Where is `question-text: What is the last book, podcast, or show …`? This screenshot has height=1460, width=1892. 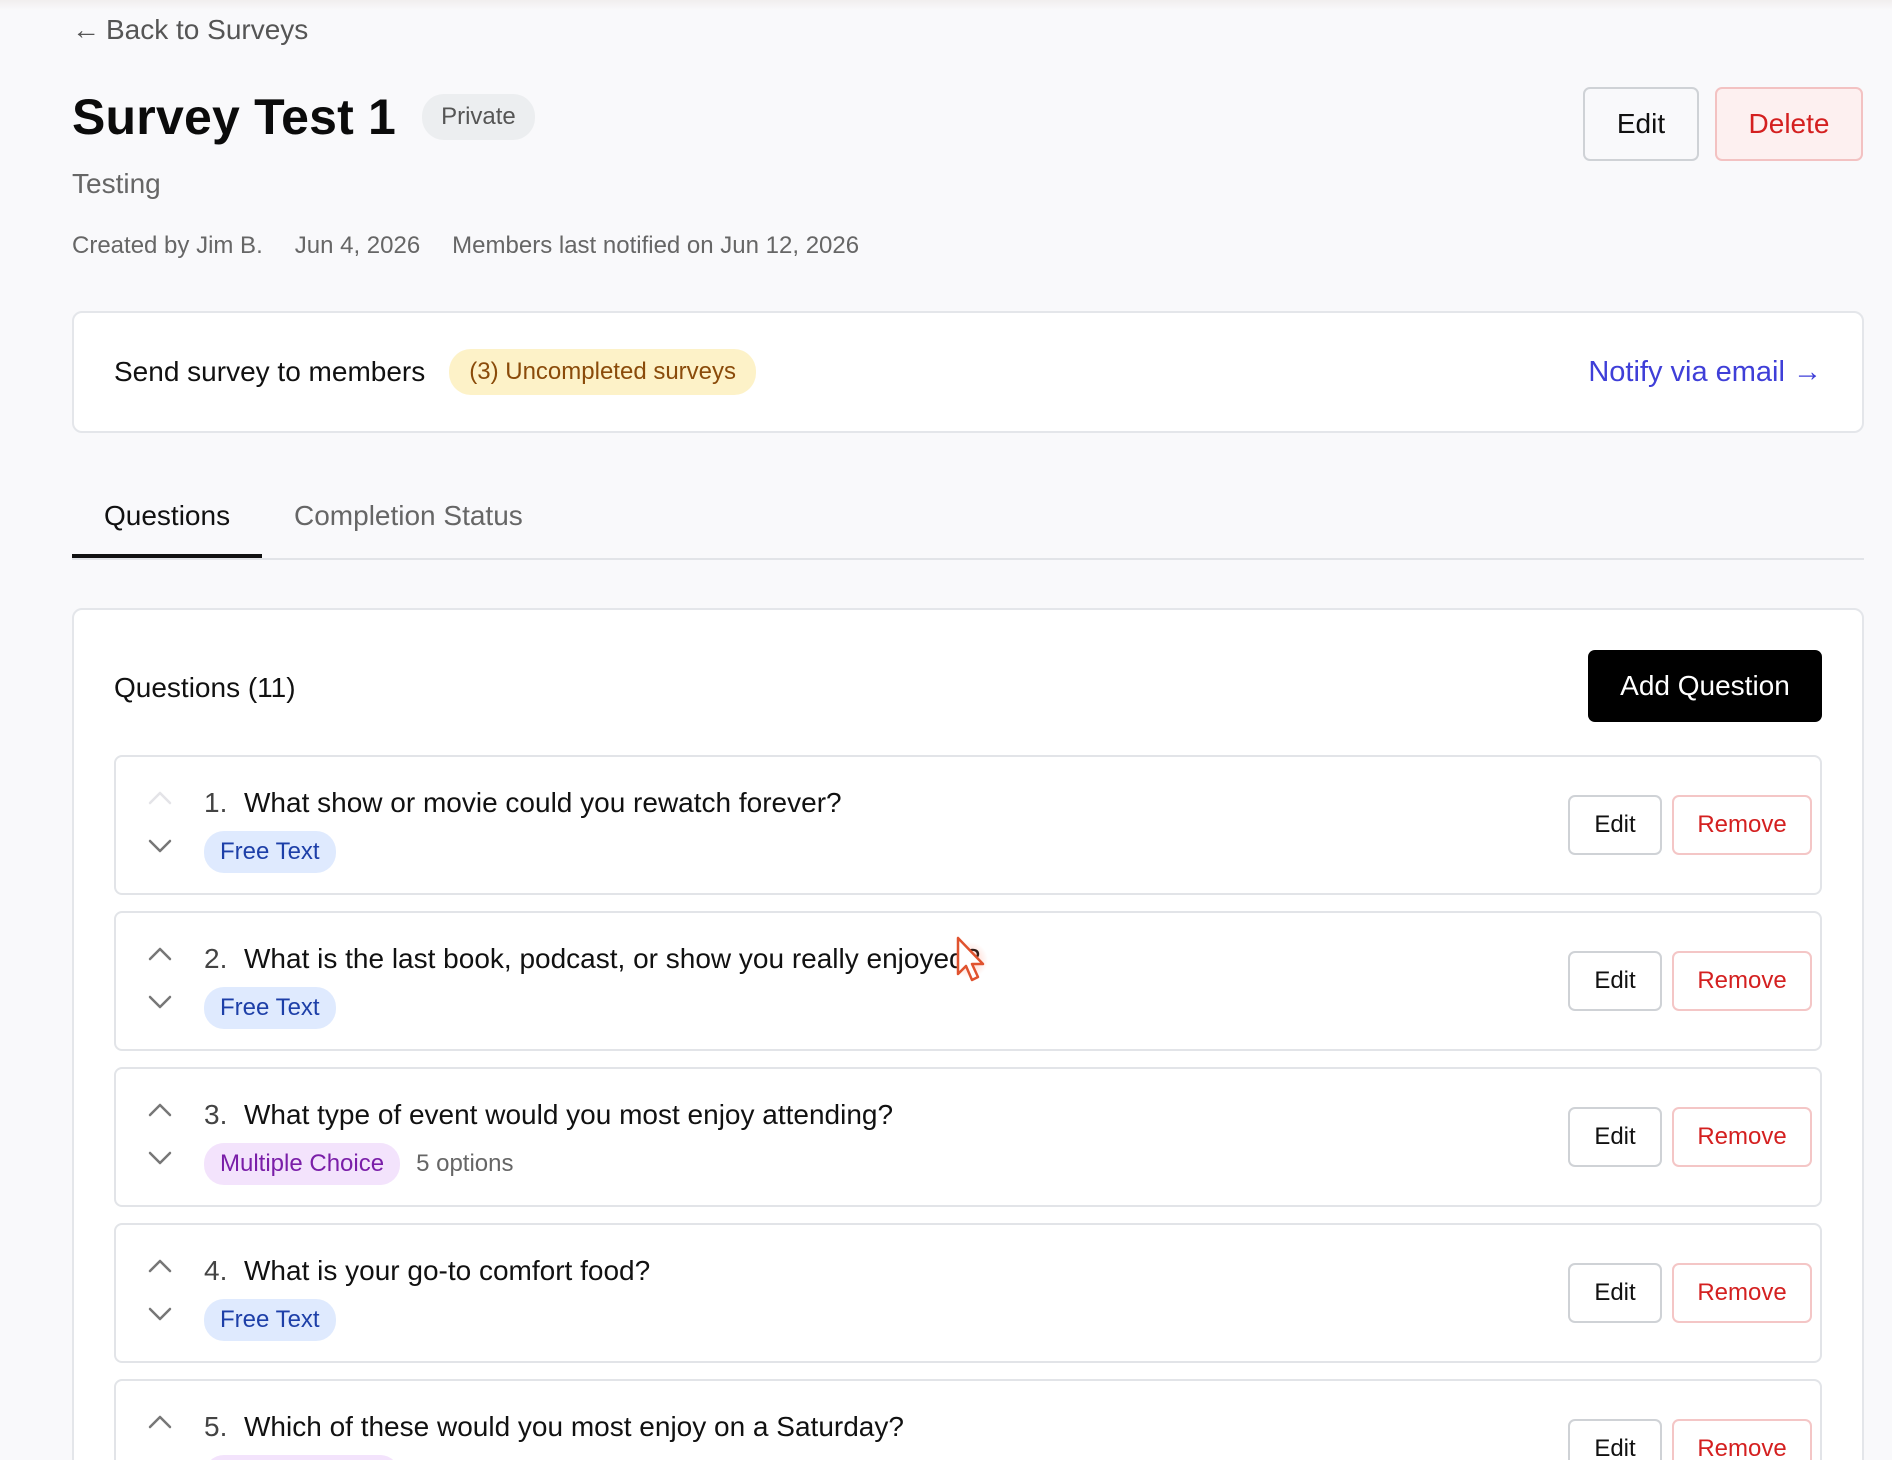
question-text: What is the last book, podcast, or show … is located at coordinates (612, 958).